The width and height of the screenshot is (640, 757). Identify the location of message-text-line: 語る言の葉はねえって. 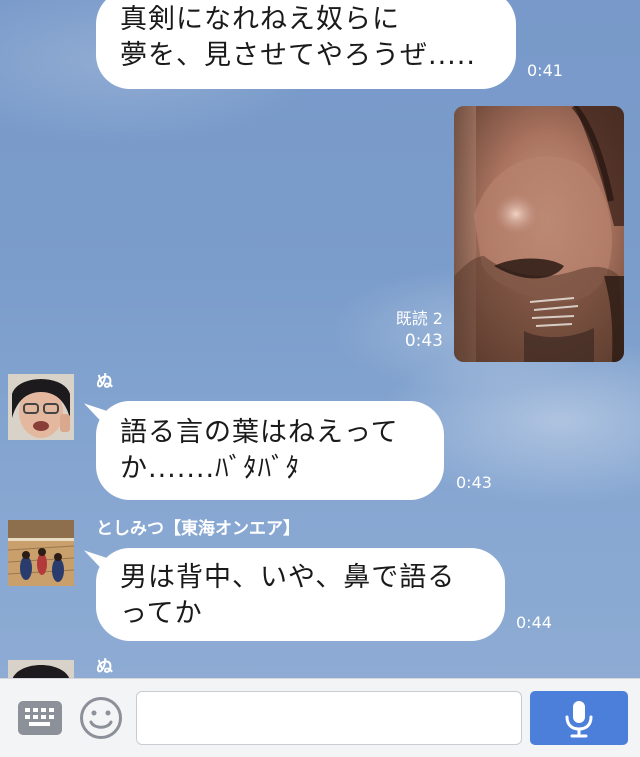
(259, 432).